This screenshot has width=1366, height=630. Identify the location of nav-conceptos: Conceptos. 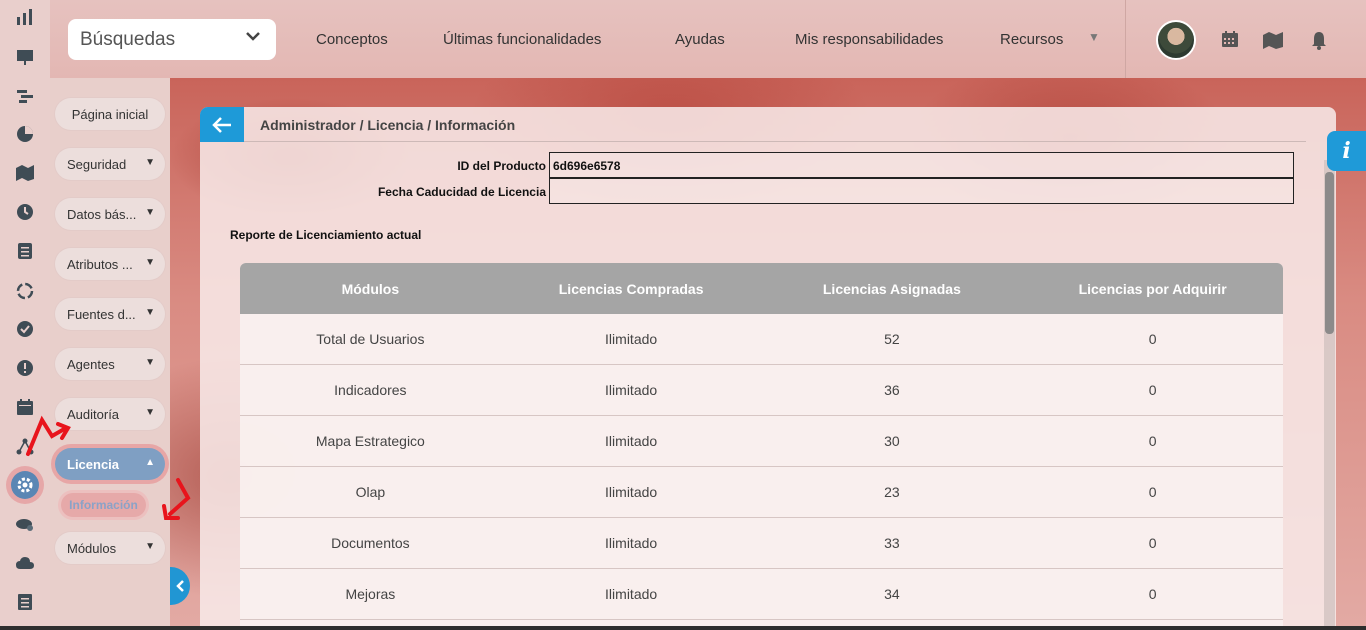
(352, 39).